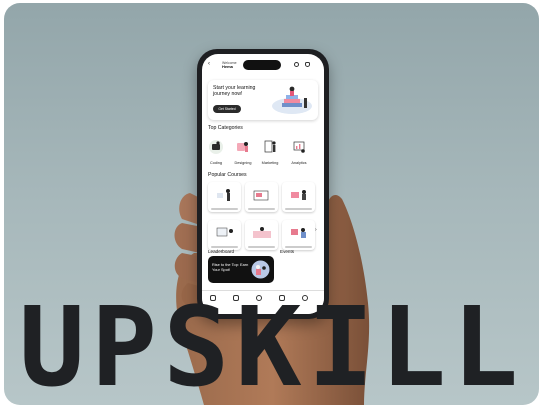 This screenshot has height=409, width=543. I want to click on back-icon: ‹, so click(209, 64).